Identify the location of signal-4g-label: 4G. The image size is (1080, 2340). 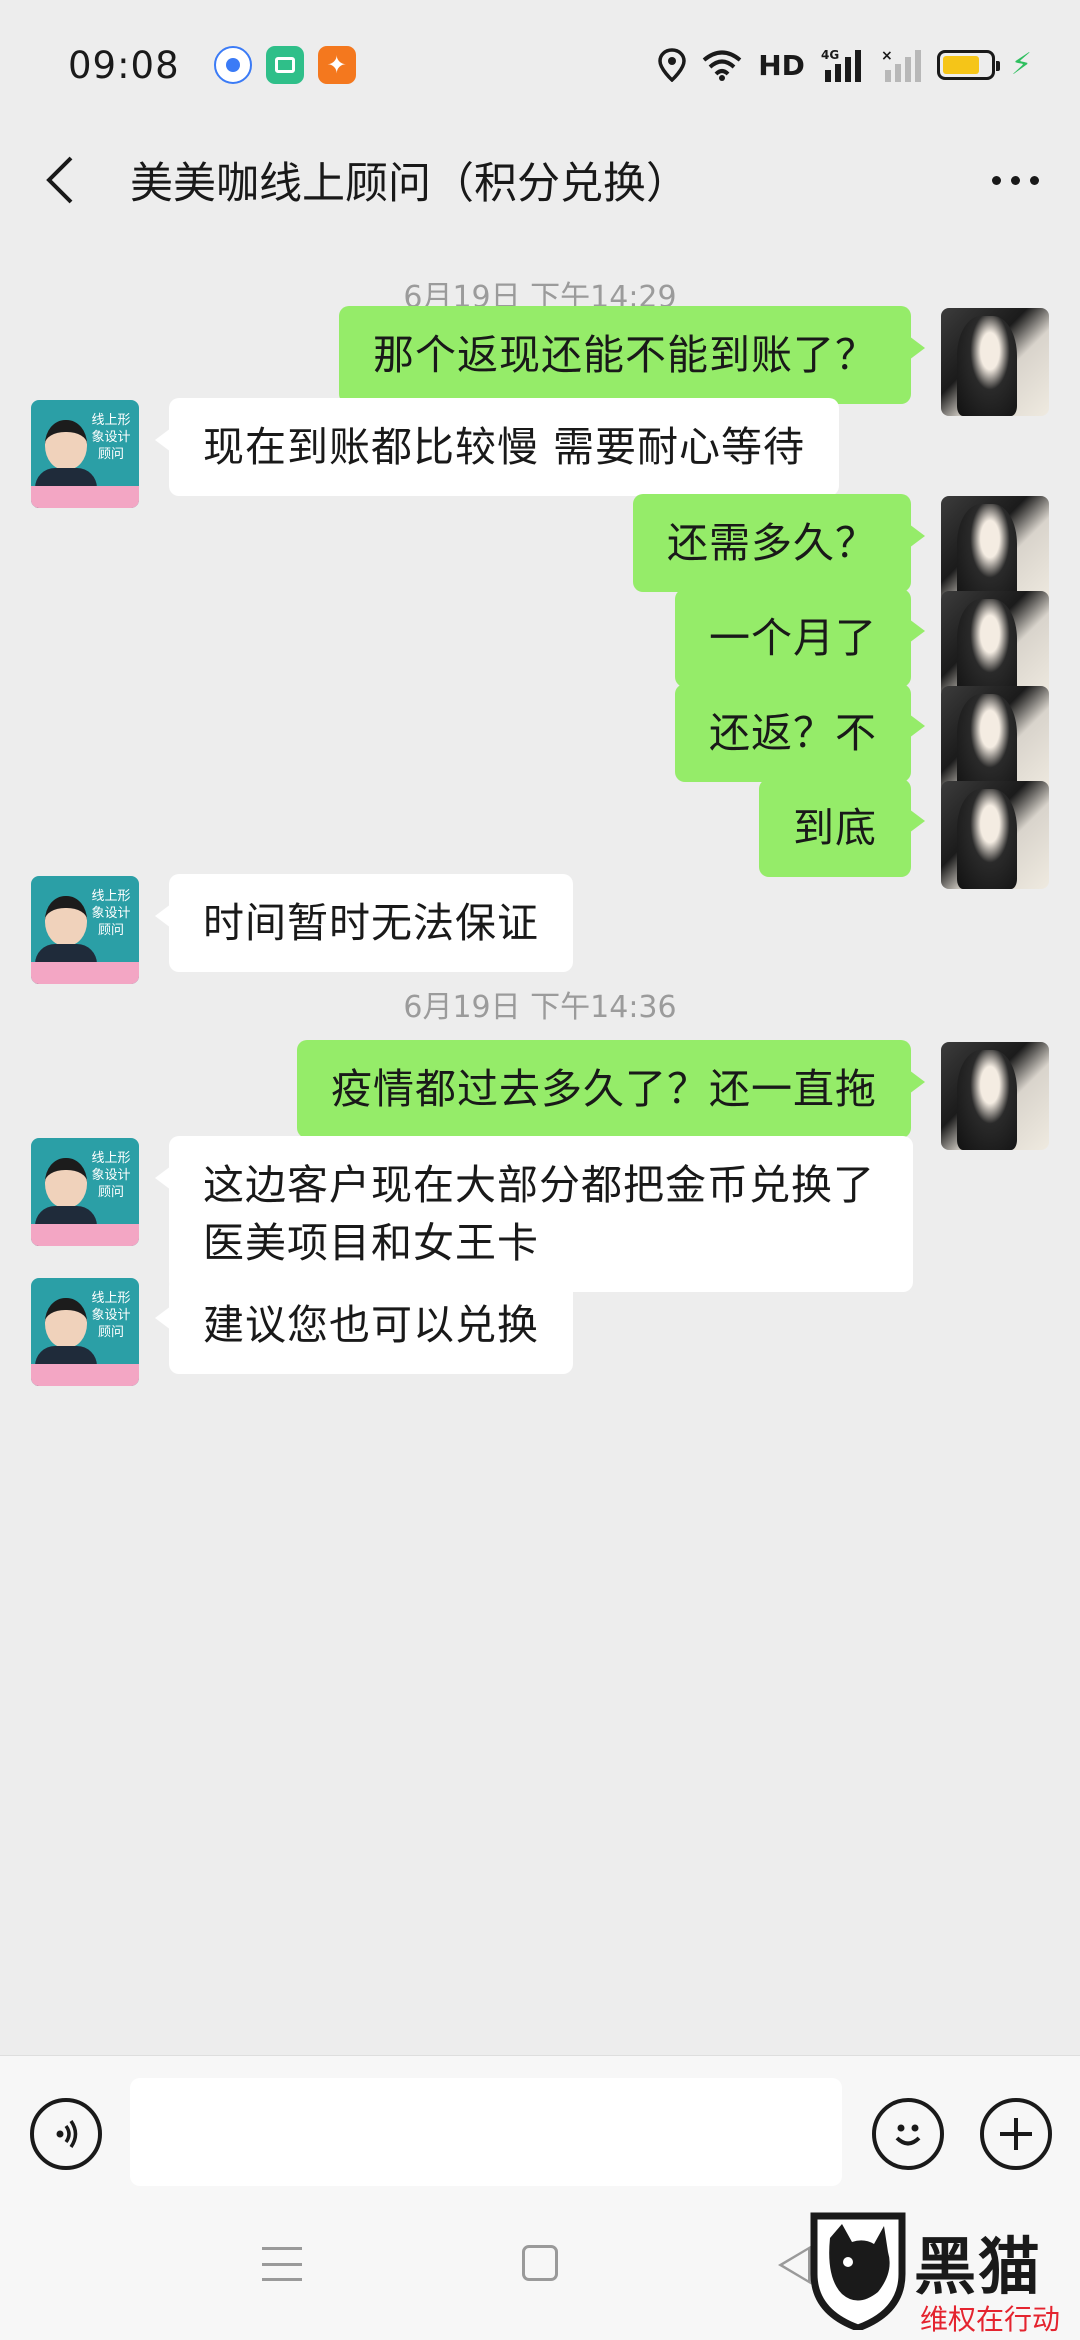
(830, 55).